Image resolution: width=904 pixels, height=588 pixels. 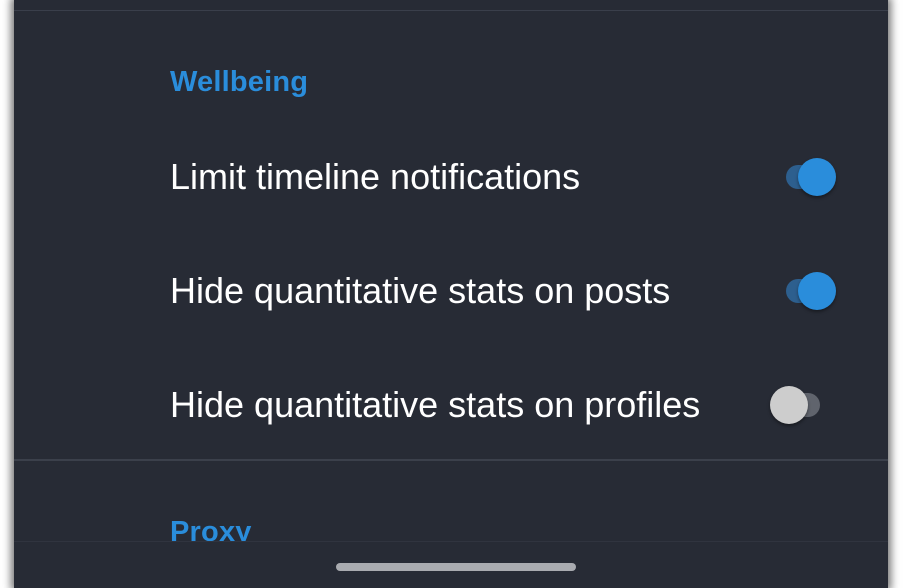 I want to click on setting-label: Limit timeline notifications, so click(x=375, y=176).